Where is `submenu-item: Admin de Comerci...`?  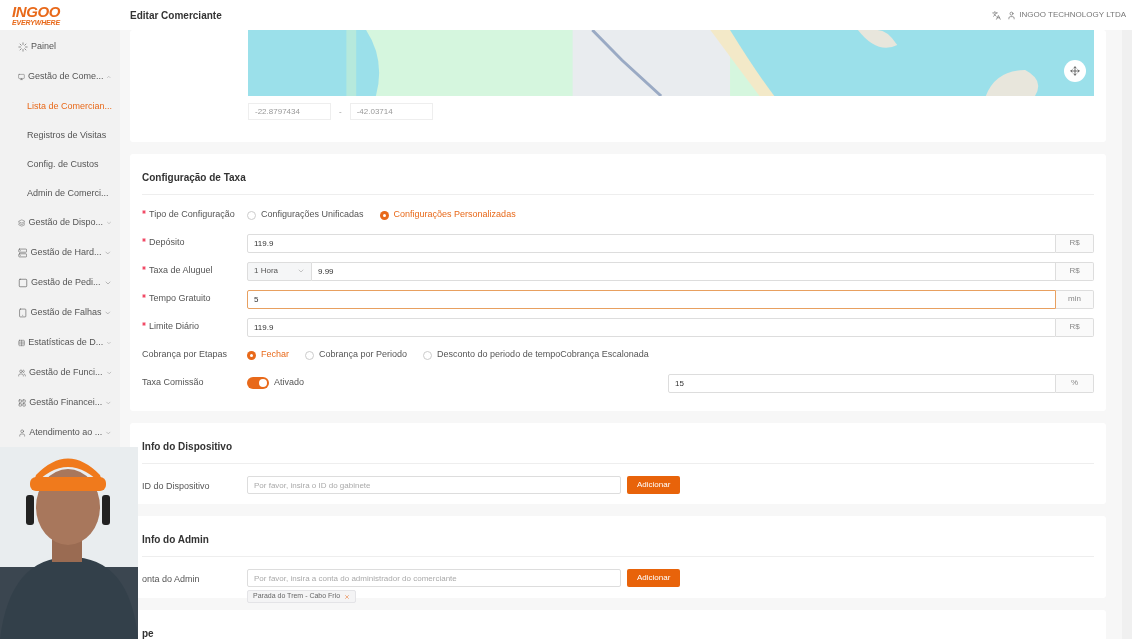 submenu-item: Admin de Comerci... is located at coordinates (60, 193).